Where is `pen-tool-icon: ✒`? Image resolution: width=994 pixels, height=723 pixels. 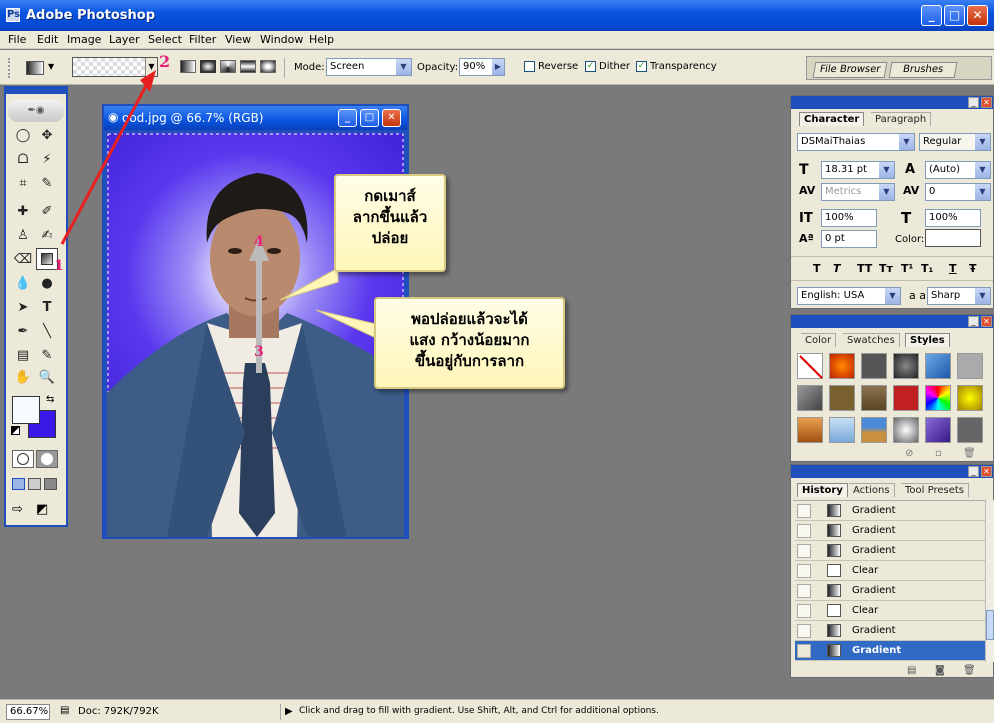 pen-tool-icon: ✒ is located at coordinates (23, 332).